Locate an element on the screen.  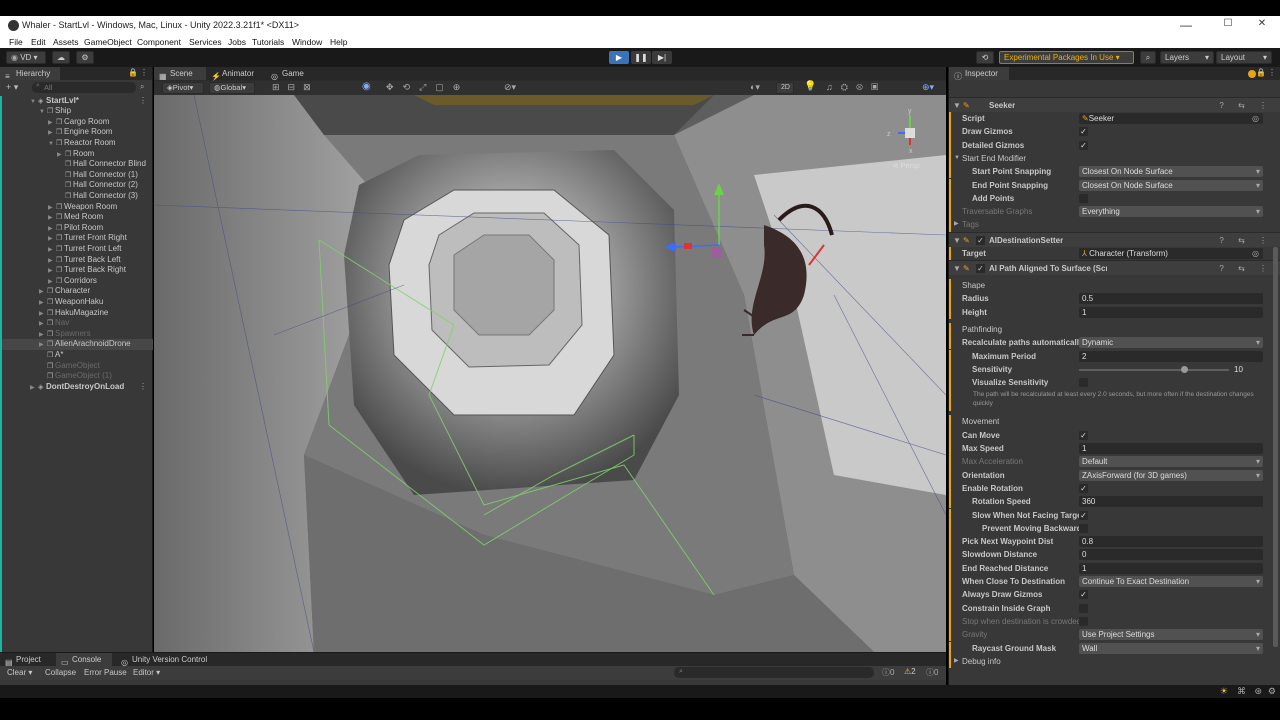
menu-component: Component is located at coordinates (159, 42).